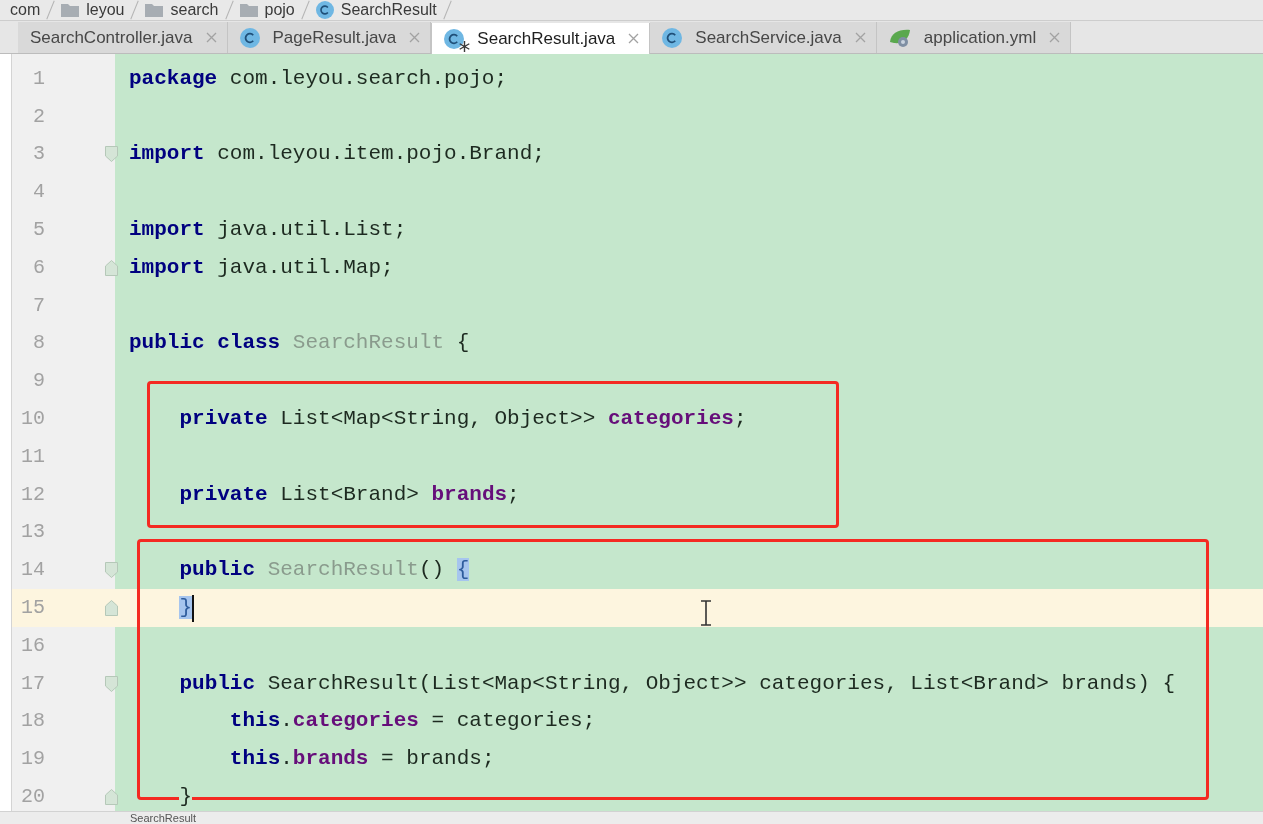 The height and width of the screenshot is (824, 1263). What do you see at coordinates (32, 419) in the screenshot?
I see `line-number: 10` at bounding box center [32, 419].